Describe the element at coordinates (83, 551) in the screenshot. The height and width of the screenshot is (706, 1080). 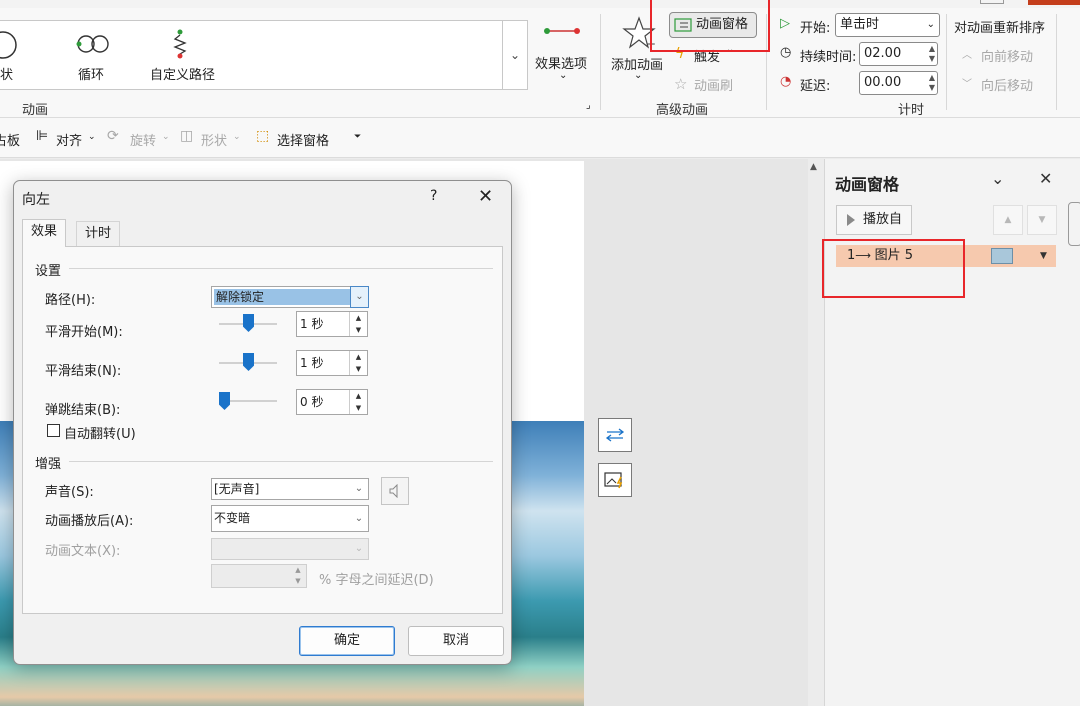
I see `animate-text-label: 动画文本(X):` at that location.